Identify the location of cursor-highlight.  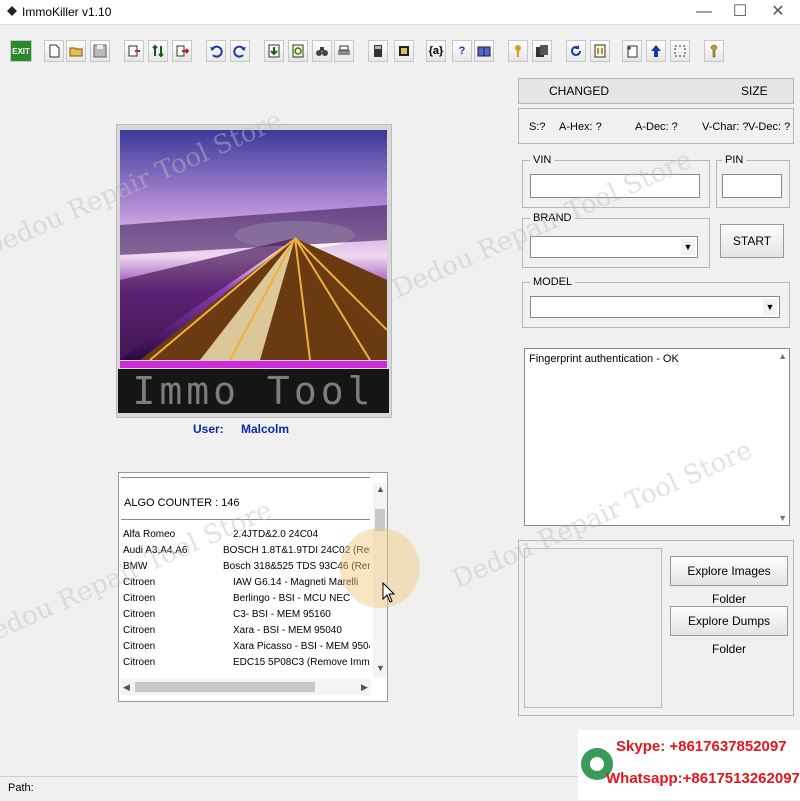
(380, 568).